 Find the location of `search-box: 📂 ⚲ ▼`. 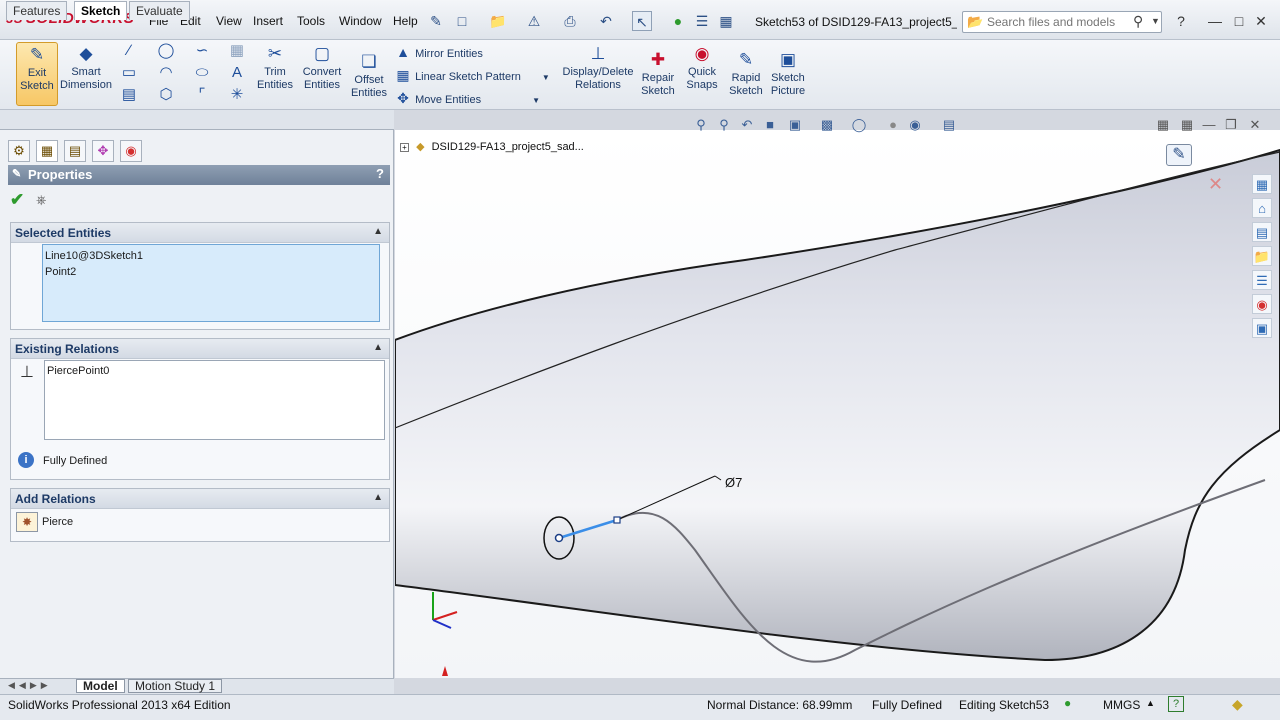

search-box: 📂 ⚲ ▼ is located at coordinates (1062, 22).